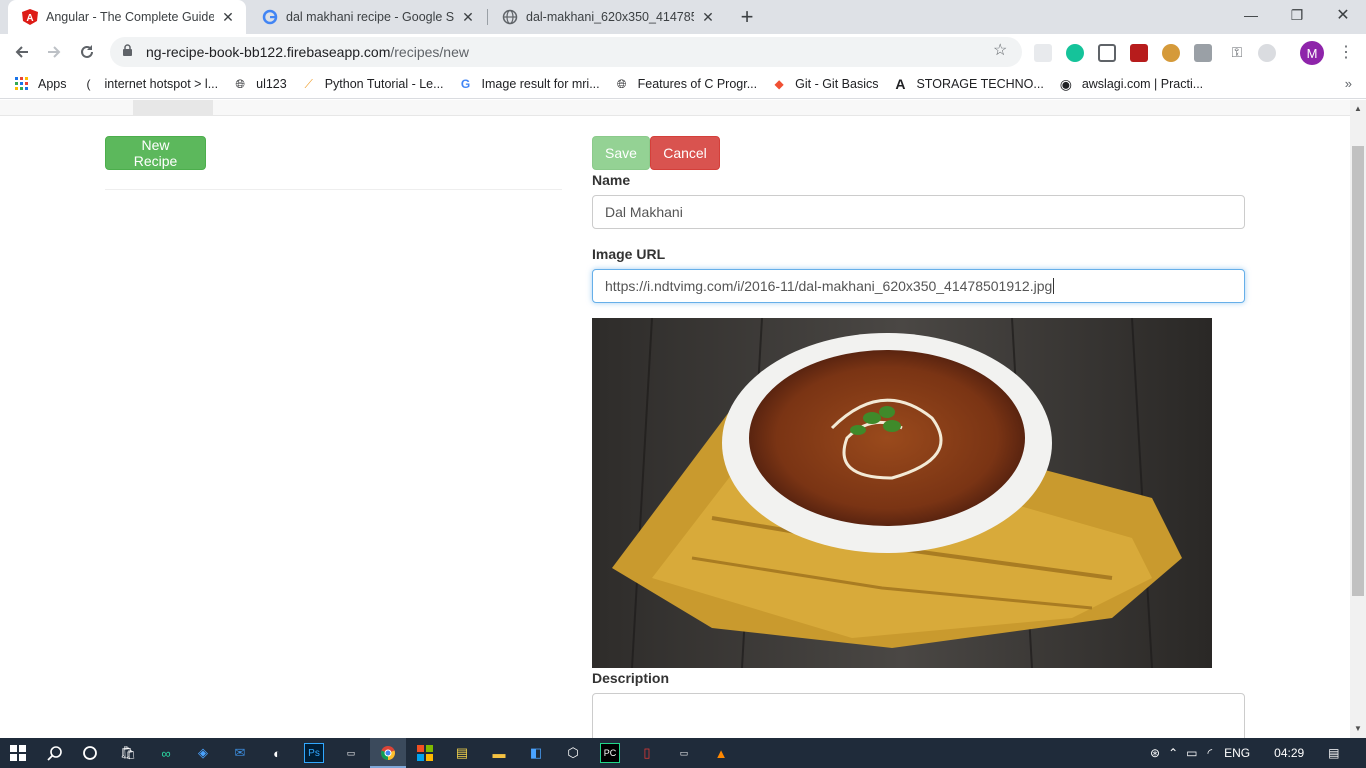  Describe the element at coordinates (1203, 53) in the screenshot. I see `photo-extension-icon` at that location.